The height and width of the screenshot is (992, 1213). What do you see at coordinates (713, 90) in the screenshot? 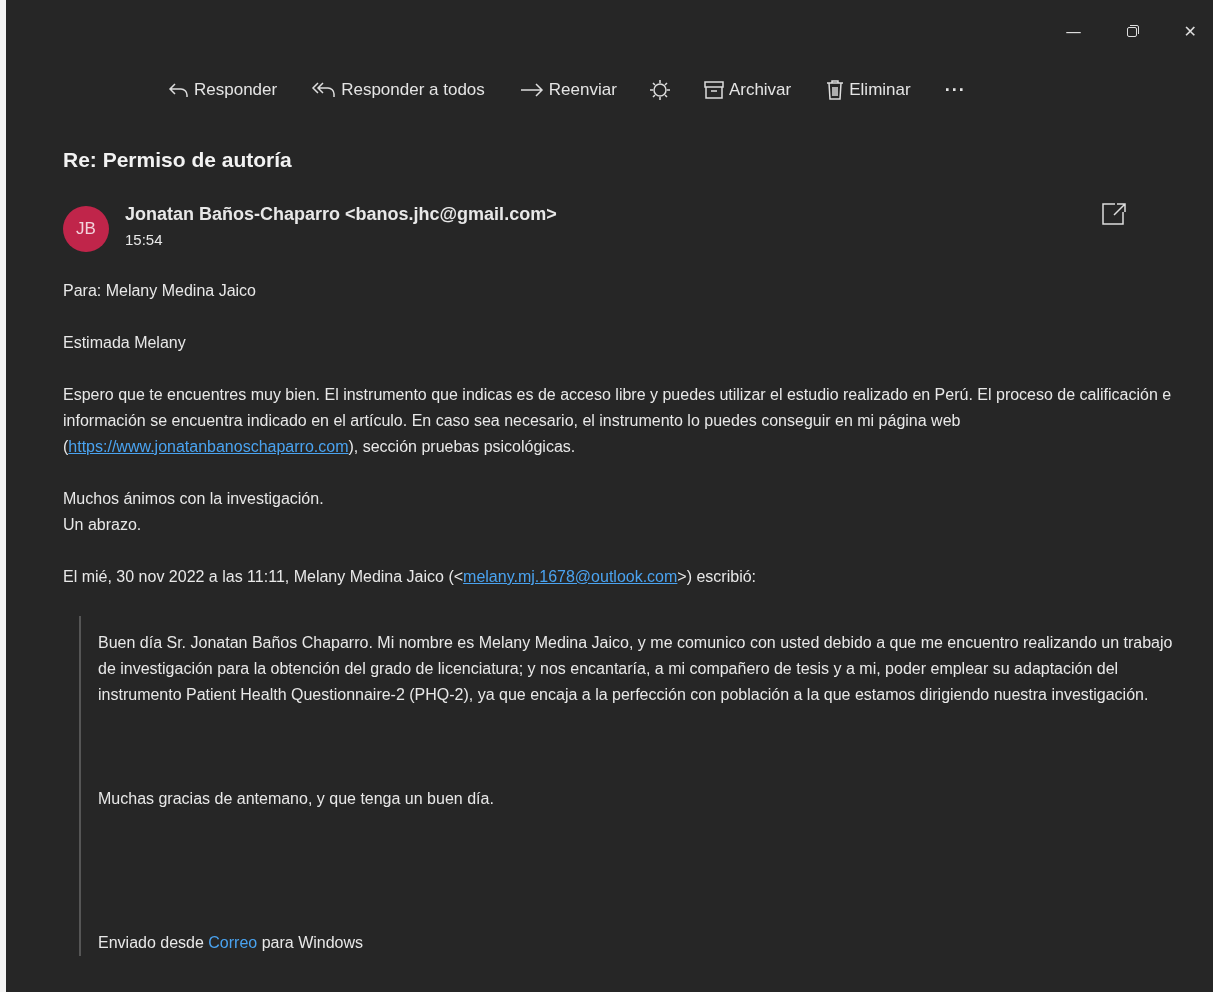
I see `archive-box-icon` at bounding box center [713, 90].